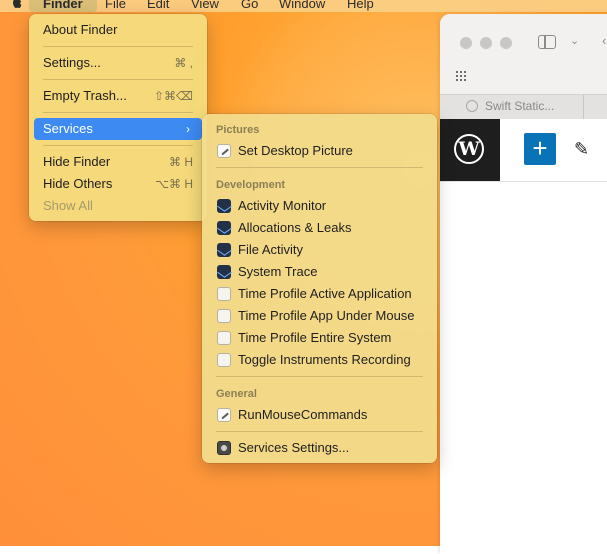  Describe the element at coordinates (181, 162) in the screenshot. I see `menu-item-shortcut: ⌘ H` at that location.